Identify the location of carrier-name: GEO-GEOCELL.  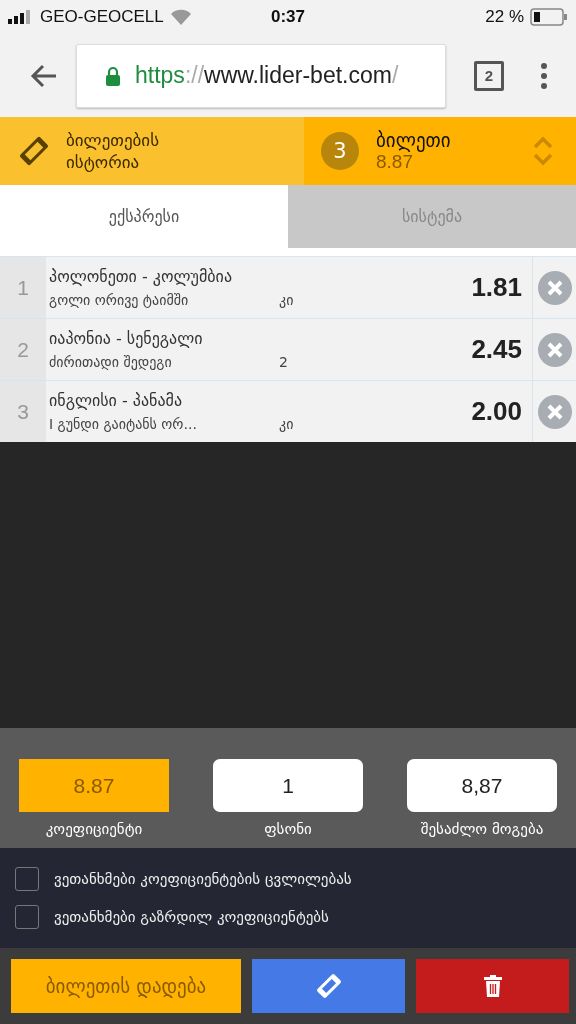
(102, 17).